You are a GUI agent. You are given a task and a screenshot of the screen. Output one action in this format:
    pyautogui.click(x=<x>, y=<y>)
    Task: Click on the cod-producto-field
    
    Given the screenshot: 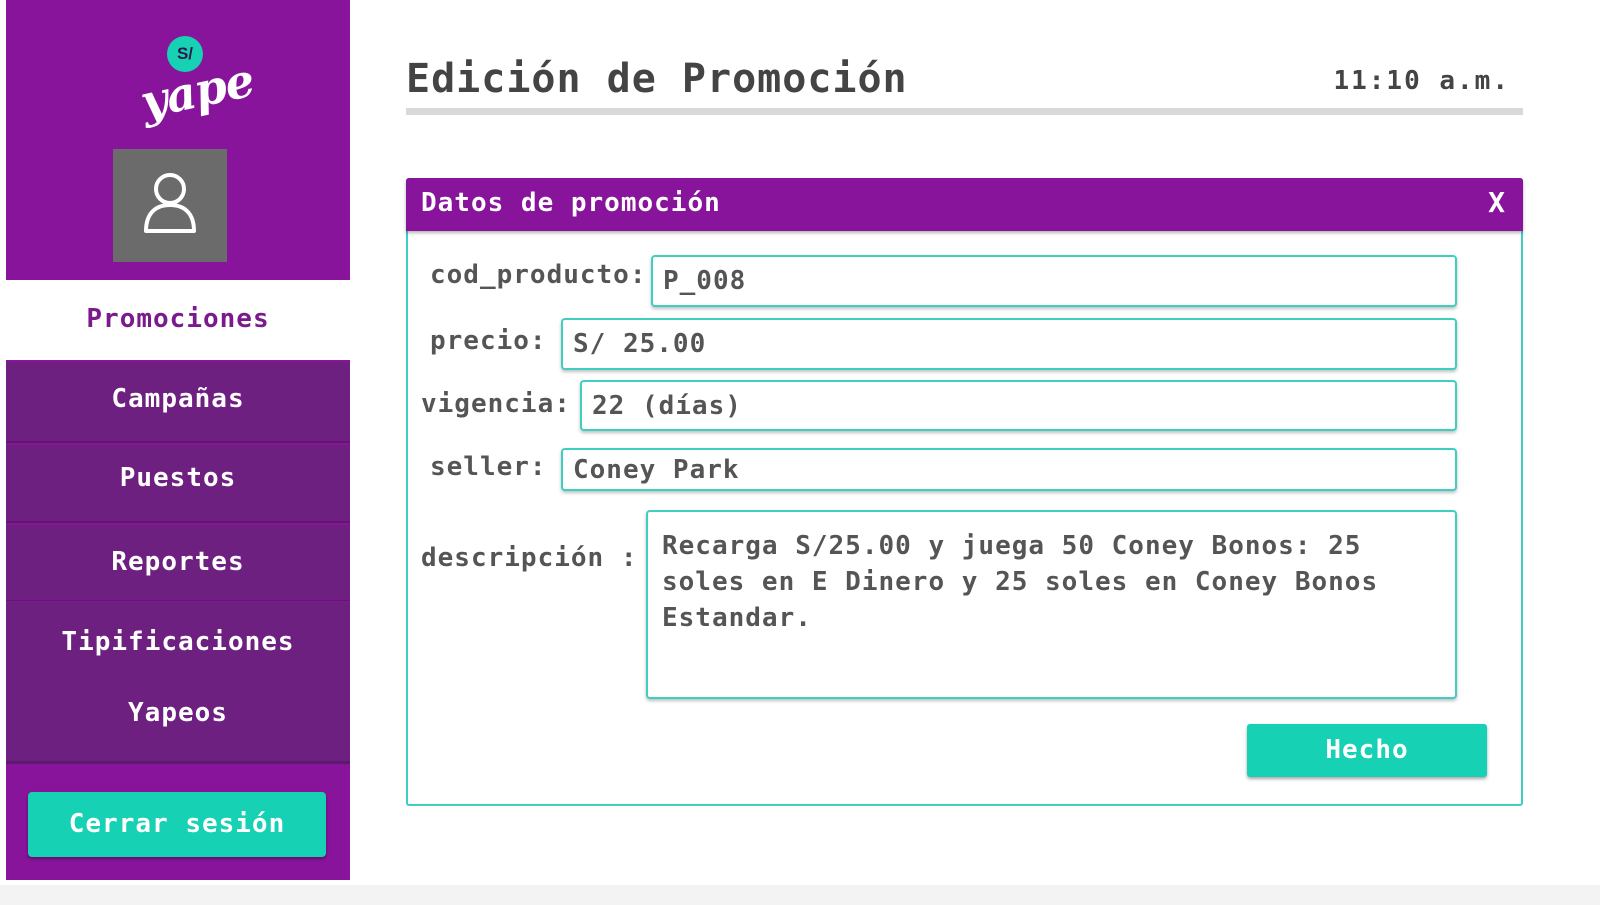 What is the action you would take?
    pyautogui.click(x=1054, y=281)
    